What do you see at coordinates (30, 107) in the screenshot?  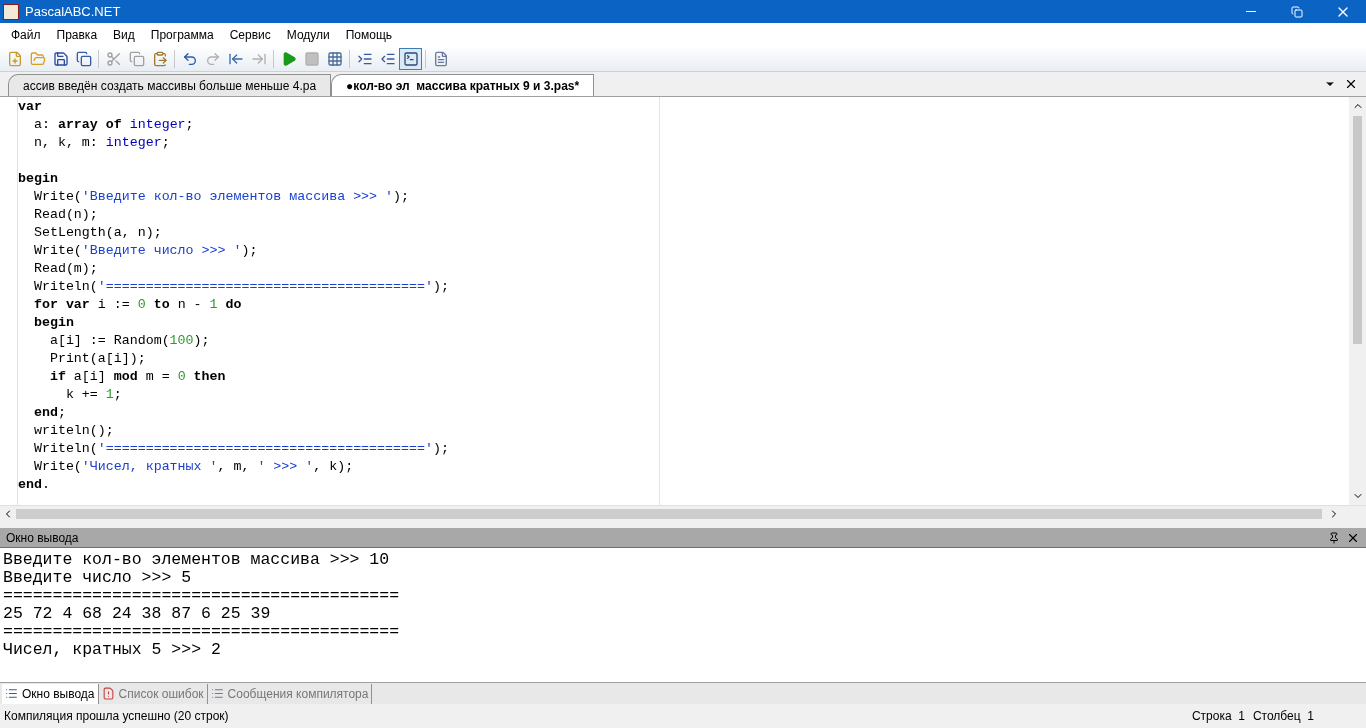 I see `code-line: var` at bounding box center [30, 107].